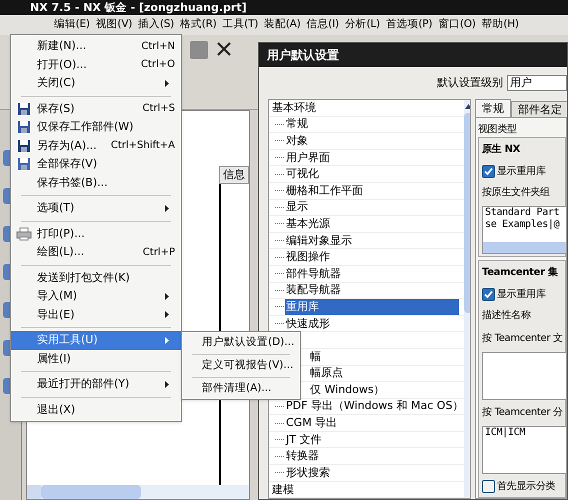 This screenshot has width=568, height=500. Describe the element at coordinates (158, 253) in the screenshot. I see `shortcut-text: Ctrl+P` at that location.